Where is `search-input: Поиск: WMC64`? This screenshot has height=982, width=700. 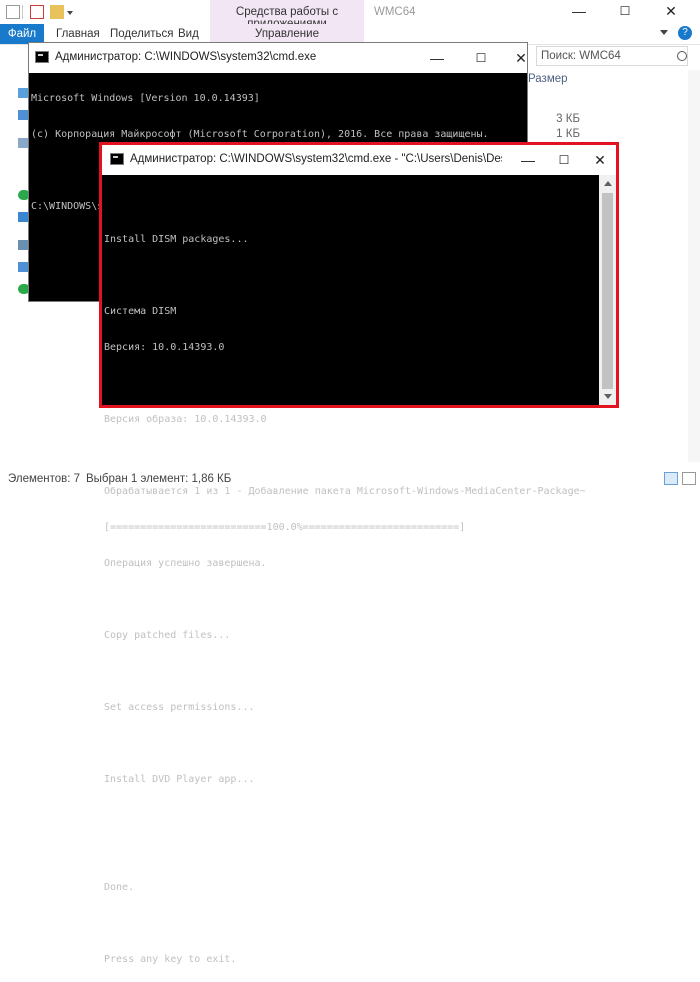 search-input: Поиск: WMC64 is located at coordinates (612, 56).